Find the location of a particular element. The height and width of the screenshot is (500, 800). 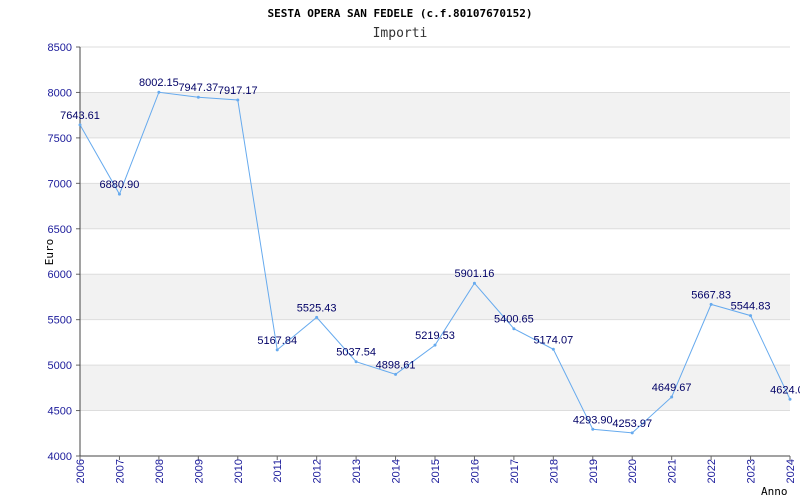

x-tick-label: 2014 is located at coordinates (397, 471).